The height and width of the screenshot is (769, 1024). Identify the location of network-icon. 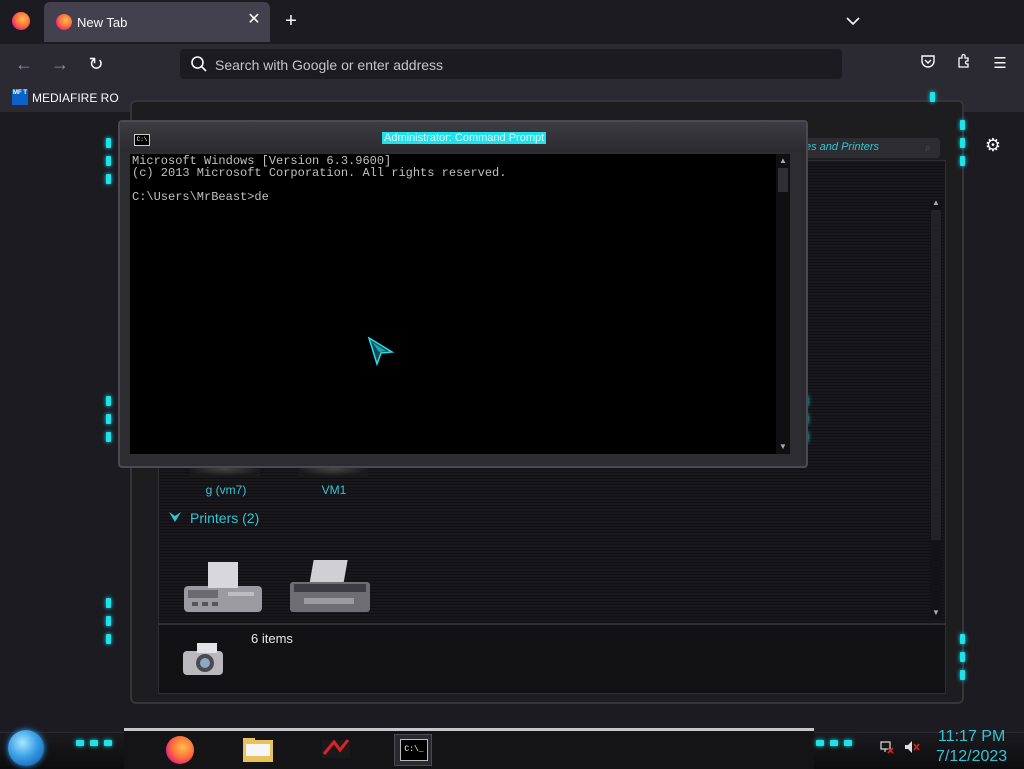
(887, 747).